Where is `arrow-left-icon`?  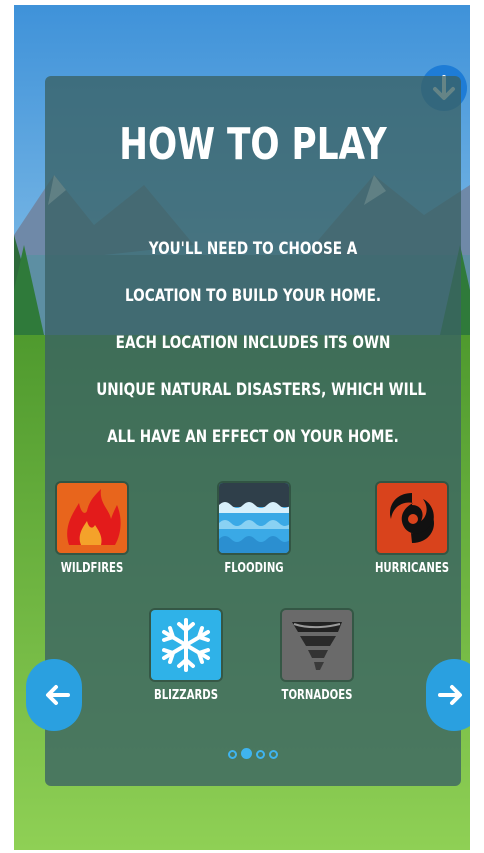
arrow-left-icon is located at coordinates (58, 695).